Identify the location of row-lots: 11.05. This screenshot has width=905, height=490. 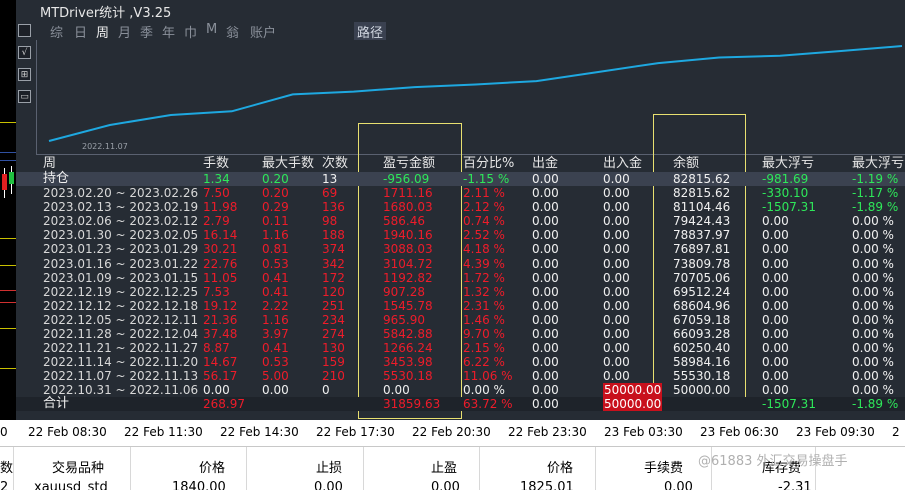
(220, 277).